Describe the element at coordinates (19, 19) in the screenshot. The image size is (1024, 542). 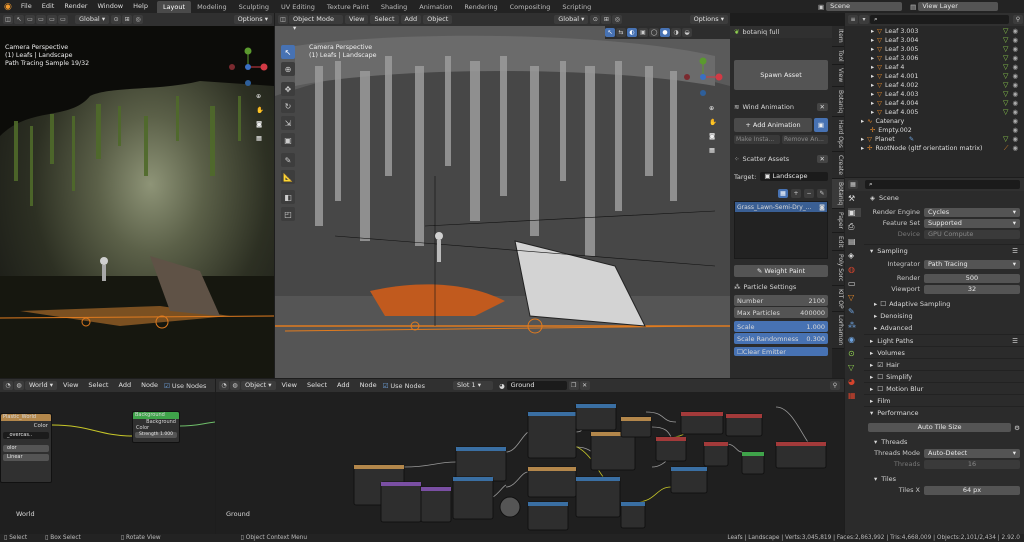
I see `cursor-icon: ↖` at that location.